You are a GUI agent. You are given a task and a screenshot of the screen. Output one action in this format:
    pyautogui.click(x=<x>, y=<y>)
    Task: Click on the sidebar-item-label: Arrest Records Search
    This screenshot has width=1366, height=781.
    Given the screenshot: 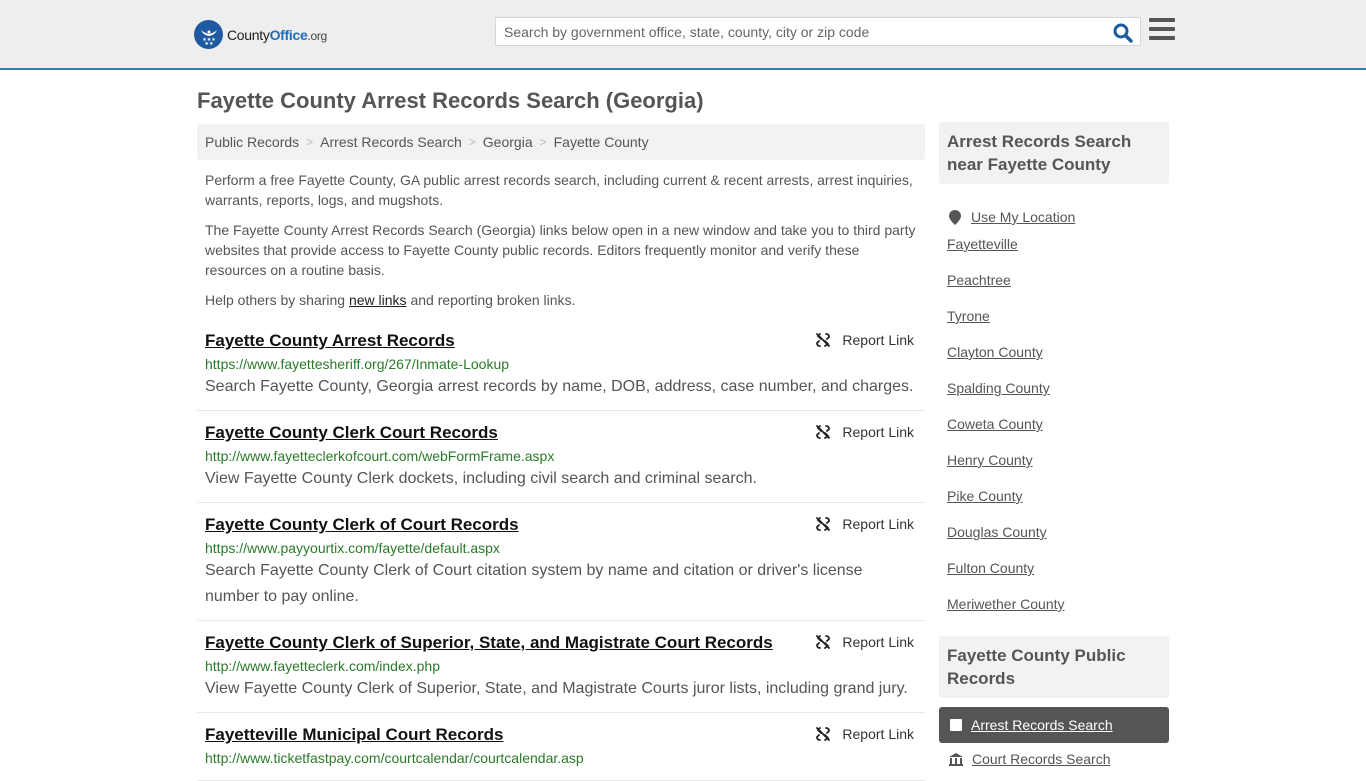 What is the action you would take?
    pyautogui.click(x=1042, y=725)
    